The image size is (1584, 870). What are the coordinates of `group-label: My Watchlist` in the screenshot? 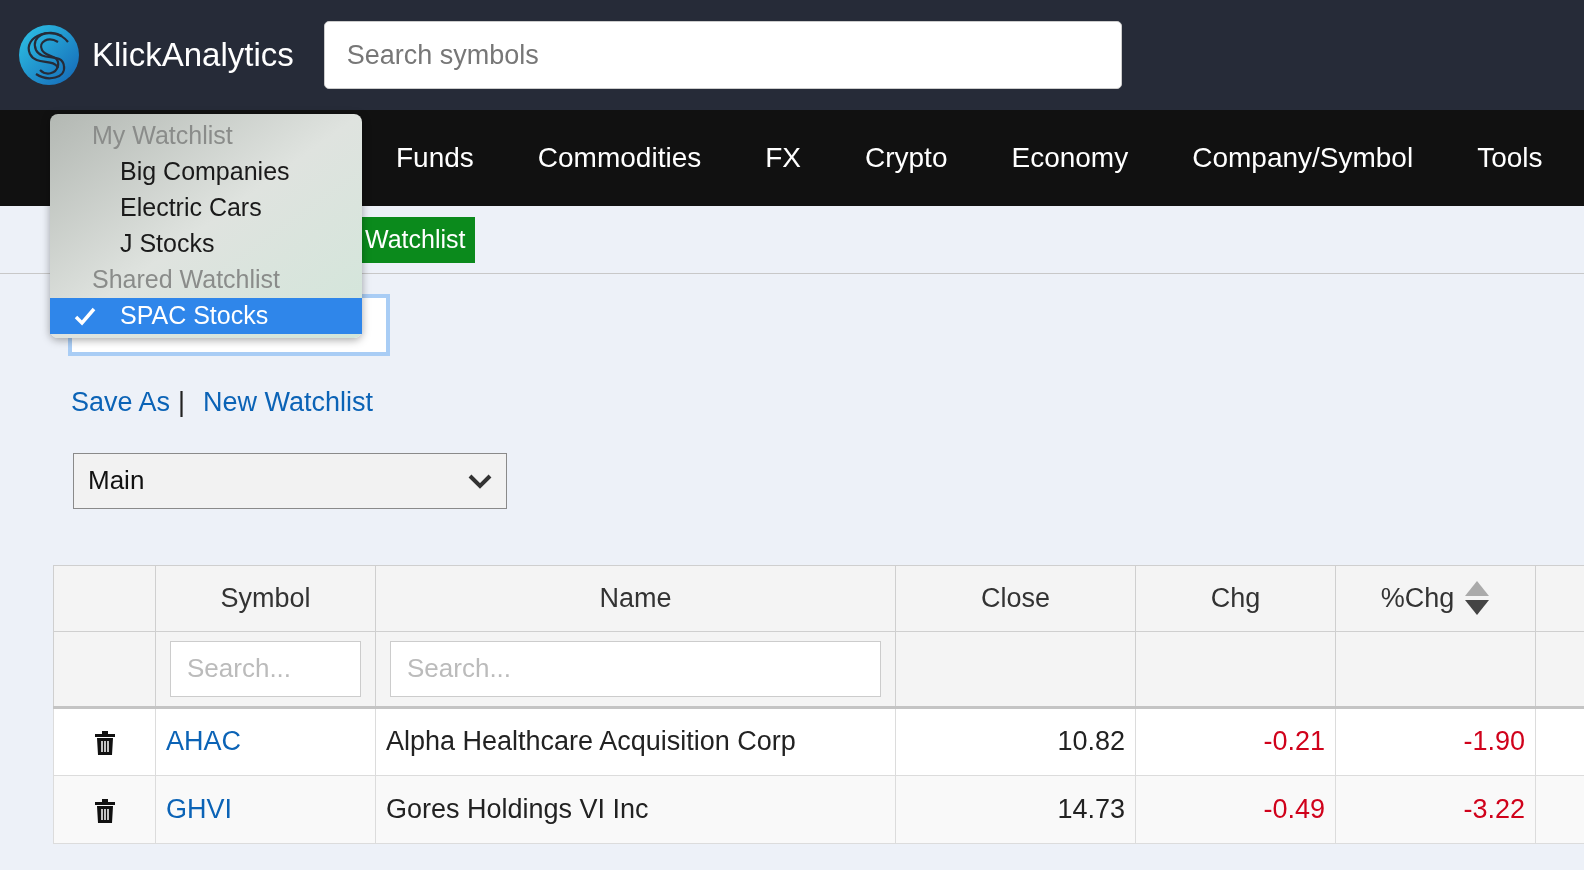 It's located at (162, 136).